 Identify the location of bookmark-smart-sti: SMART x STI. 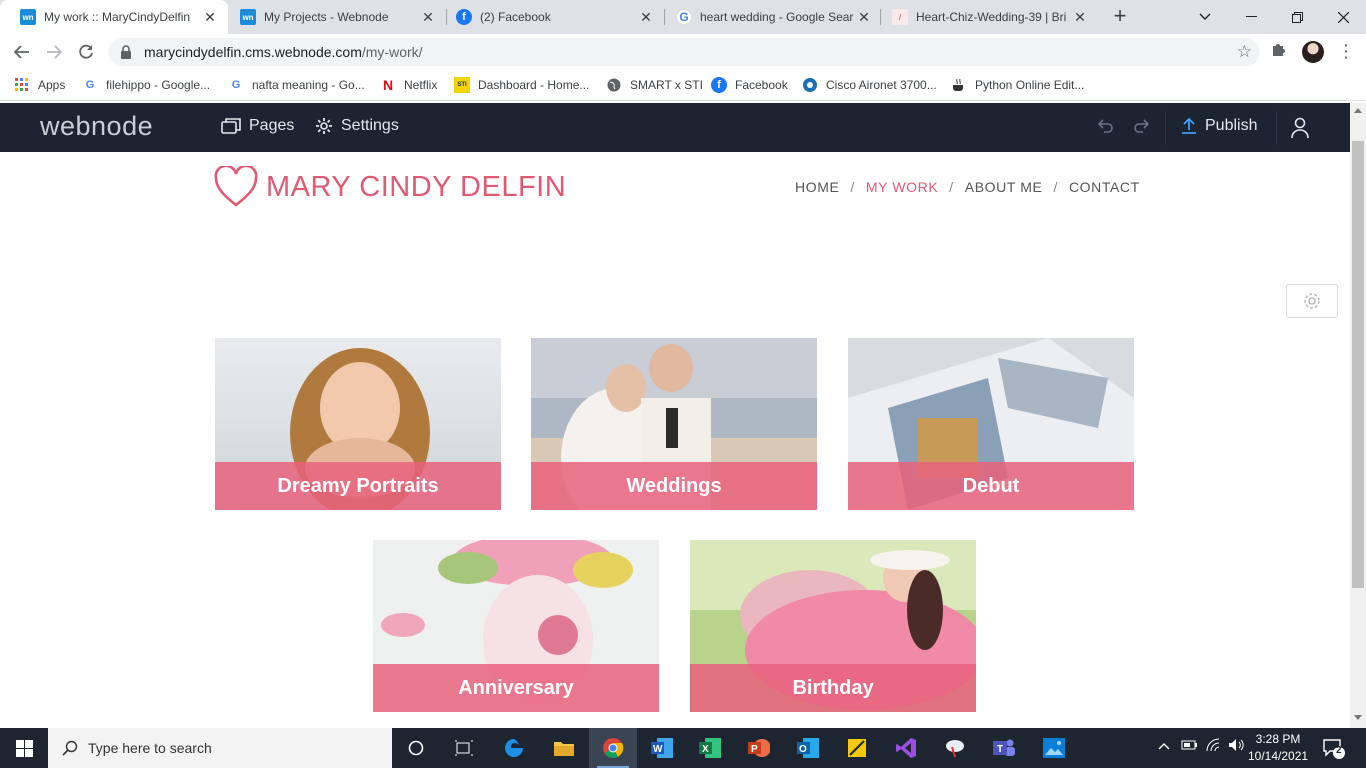
(654, 85).